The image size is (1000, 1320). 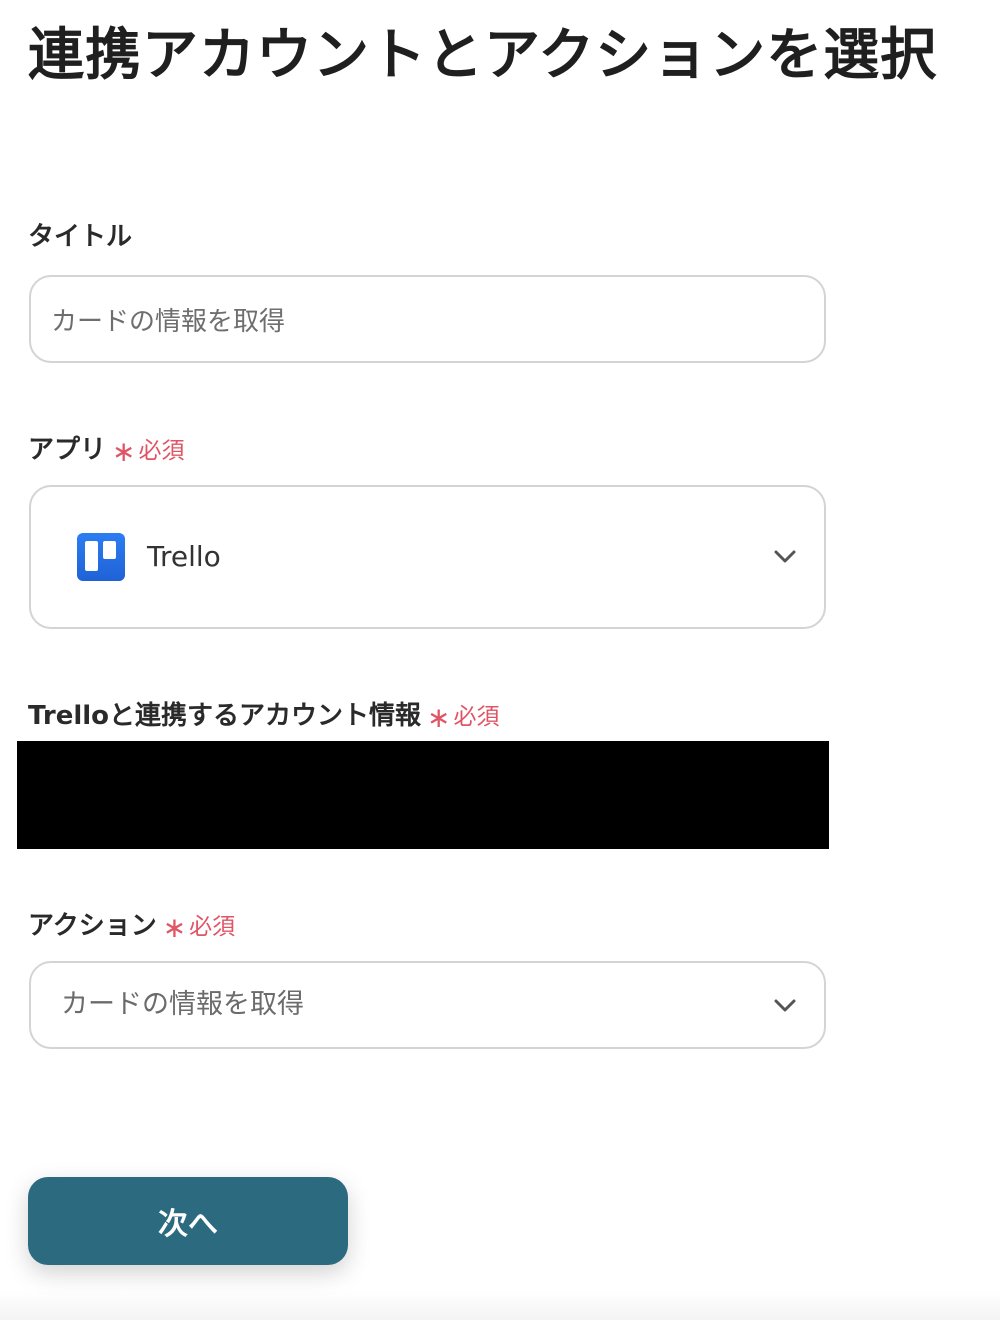 I want to click on title-field-label: タイトル, so click(x=80, y=237).